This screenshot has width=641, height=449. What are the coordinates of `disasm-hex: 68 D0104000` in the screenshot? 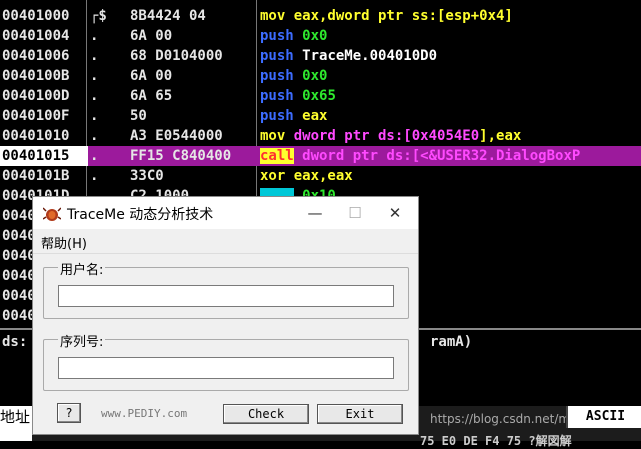 It's located at (176, 56).